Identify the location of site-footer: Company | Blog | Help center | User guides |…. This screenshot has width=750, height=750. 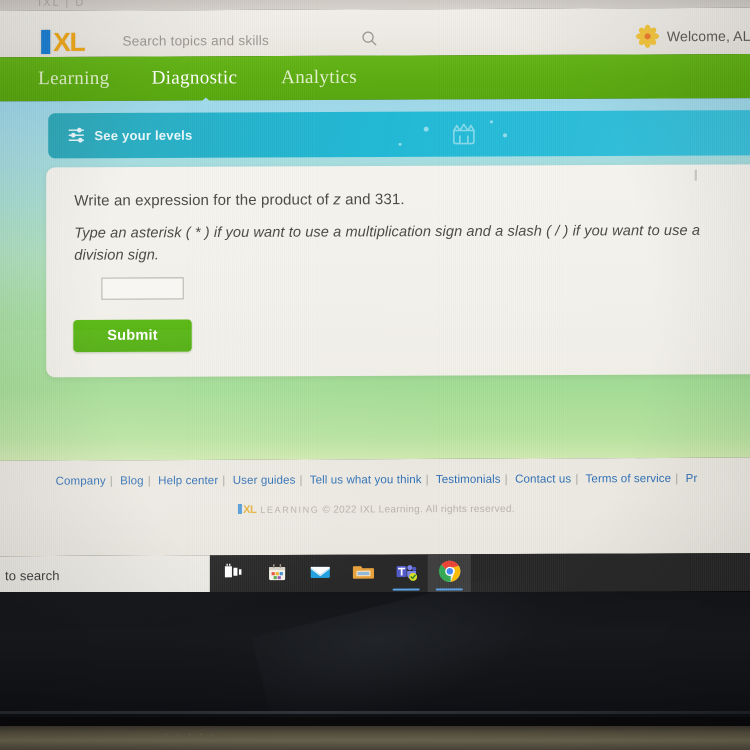
(375, 507).